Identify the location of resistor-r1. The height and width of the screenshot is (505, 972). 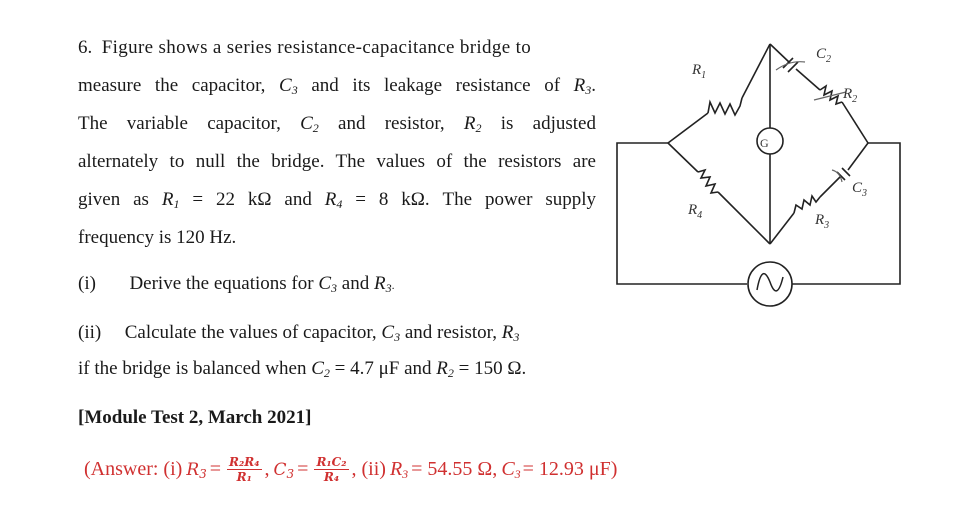
(725, 107).